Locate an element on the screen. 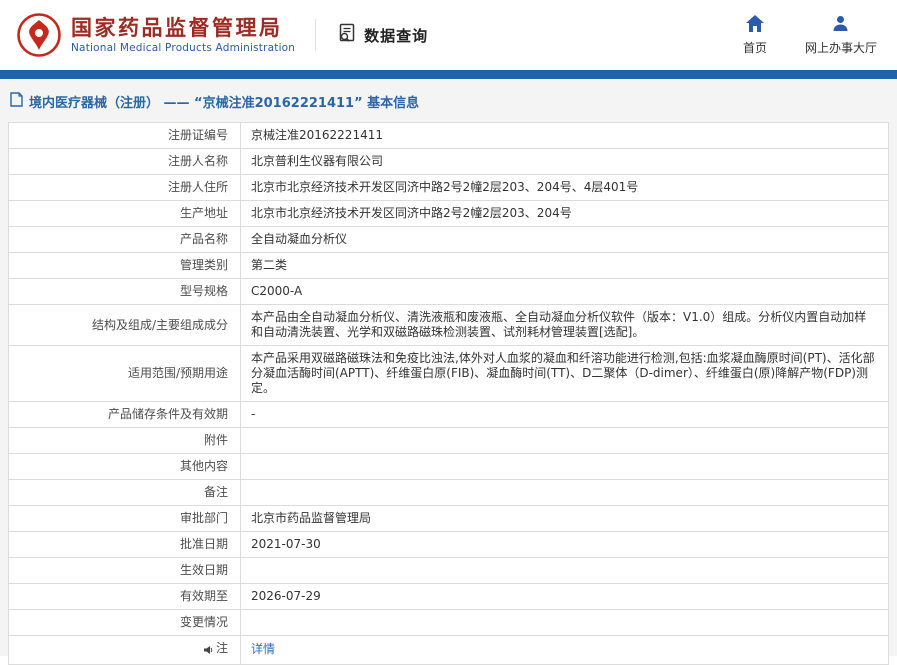 The image size is (897, 665). table-row: 变更情况 is located at coordinates (448, 622).